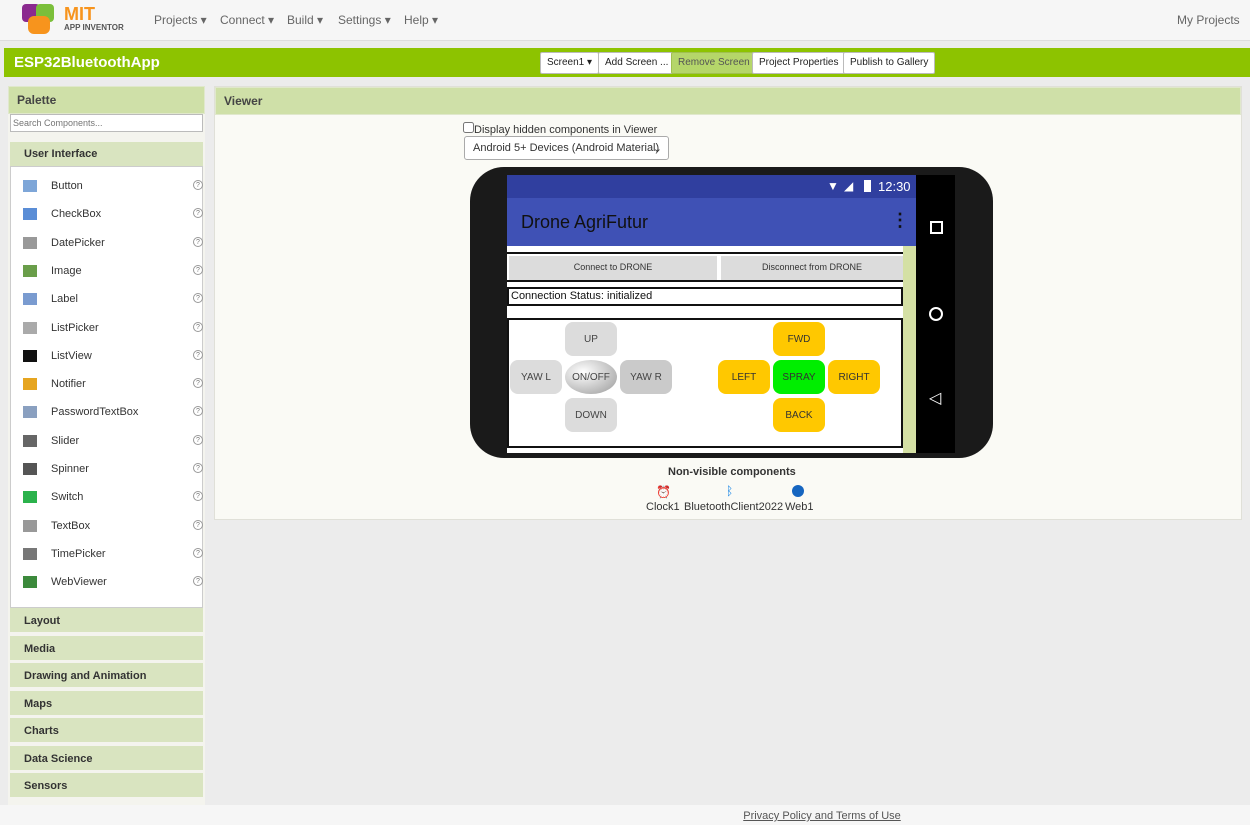 The height and width of the screenshot is (825, 1250). Describe the element at coordinates (889, 63) in the screenshot. I see `publish-gallery-button: Publish to Gallery` at that location.